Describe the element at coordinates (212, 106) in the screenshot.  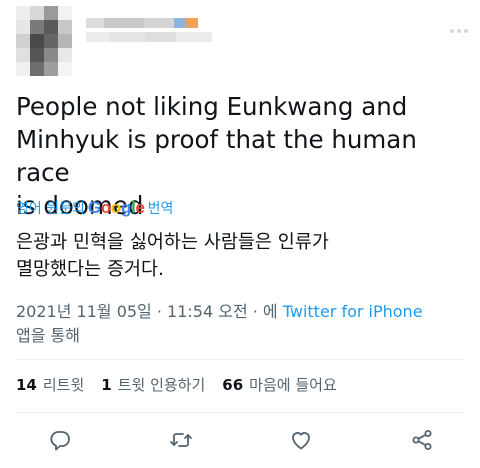
I see `tweet-text-line: People not liking Eunkwang and` at that location.